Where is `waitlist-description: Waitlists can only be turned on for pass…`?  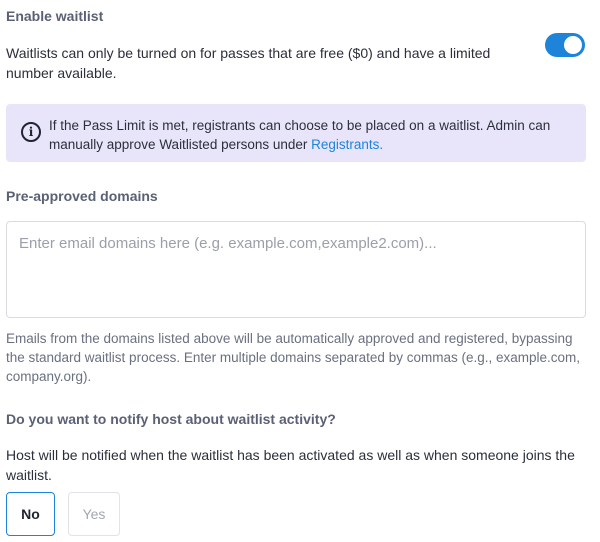 waitlist-description: Waitlists can only be turned on for pass… is located at coordinates (248, 63).